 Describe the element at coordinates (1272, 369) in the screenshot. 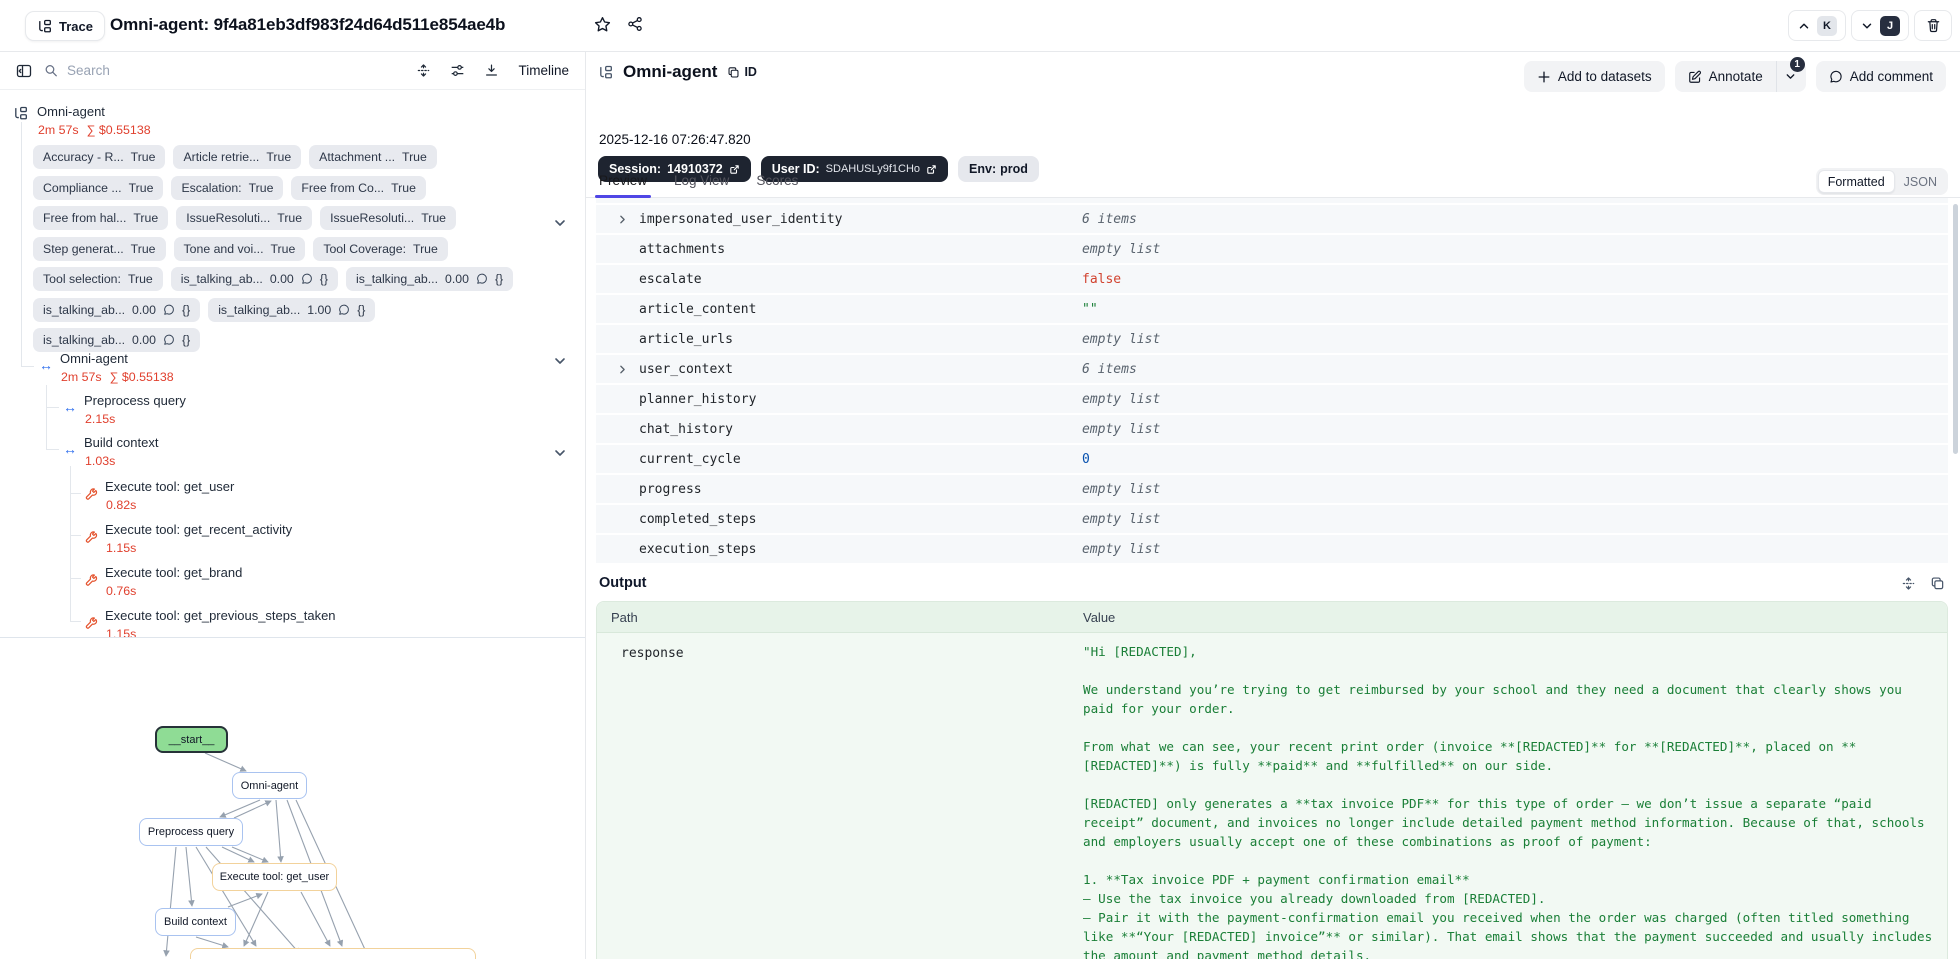

I see `table-row: user_context 6 items` at that location.